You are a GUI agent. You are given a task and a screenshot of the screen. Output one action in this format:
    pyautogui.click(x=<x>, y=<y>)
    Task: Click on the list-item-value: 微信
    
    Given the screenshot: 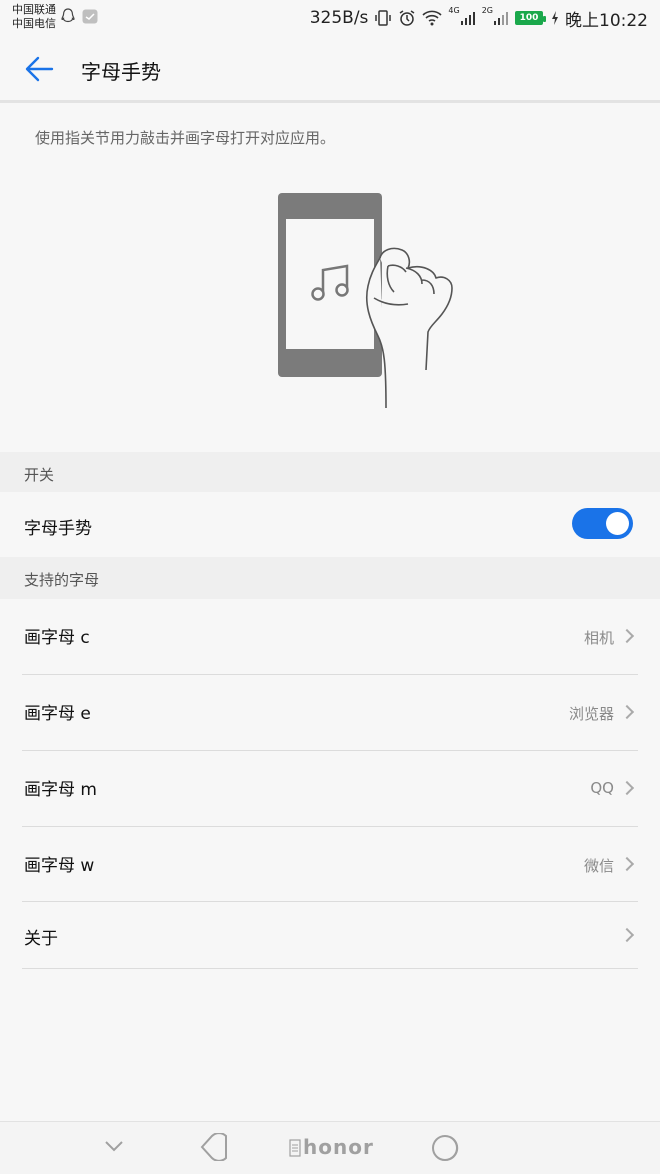 What is the action you would take?
    pyautogui.click(x=598, y=866)
    